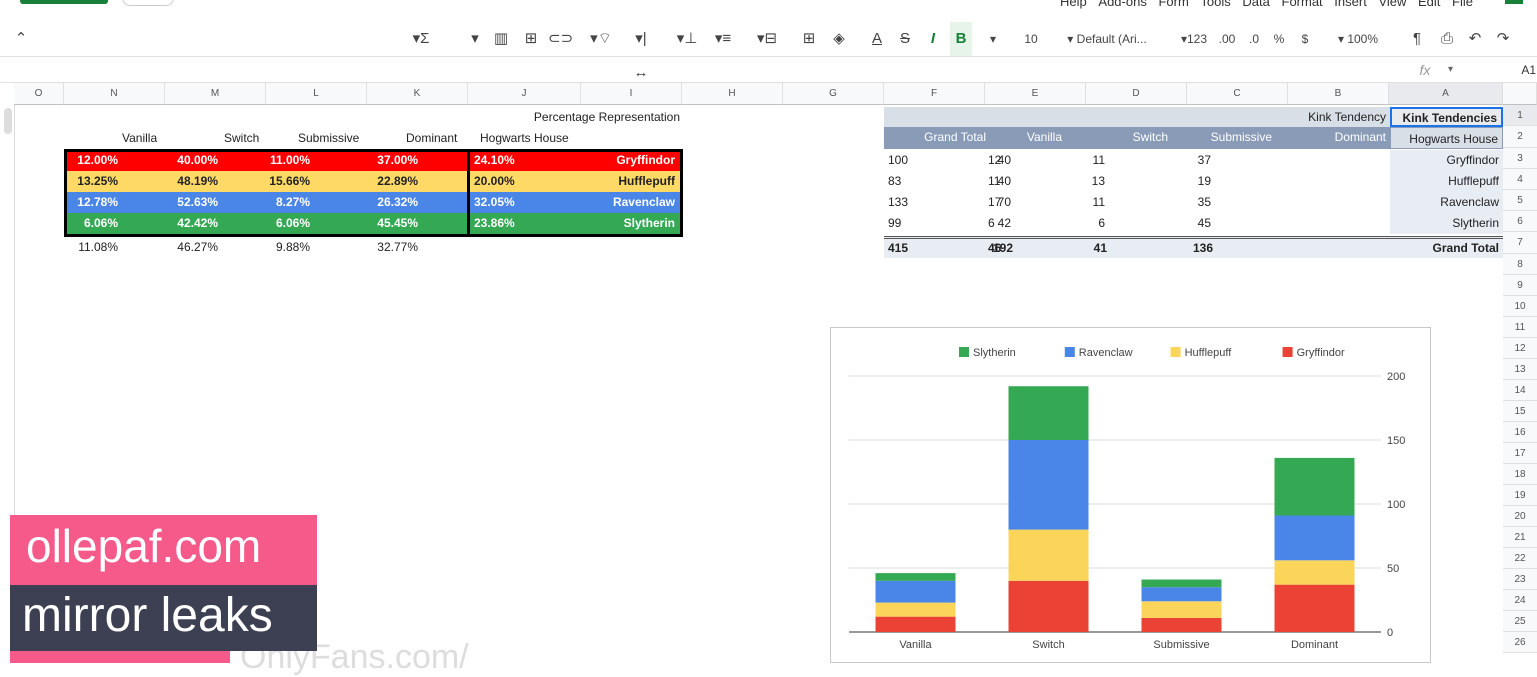 The height and width of the screenshot is (677, 1537). I want to click on column-header-d: D, so click(1136, 94).